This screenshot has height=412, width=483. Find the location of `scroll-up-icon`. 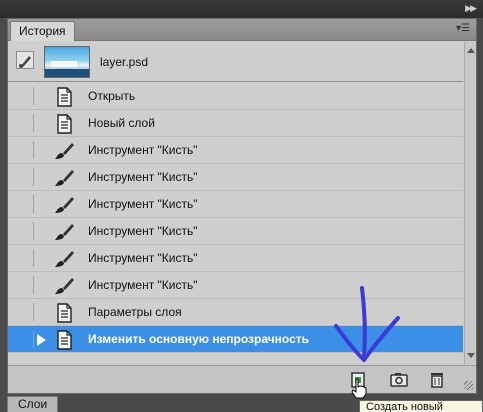

scroll-up-icon is located at coordinates (471, 50).